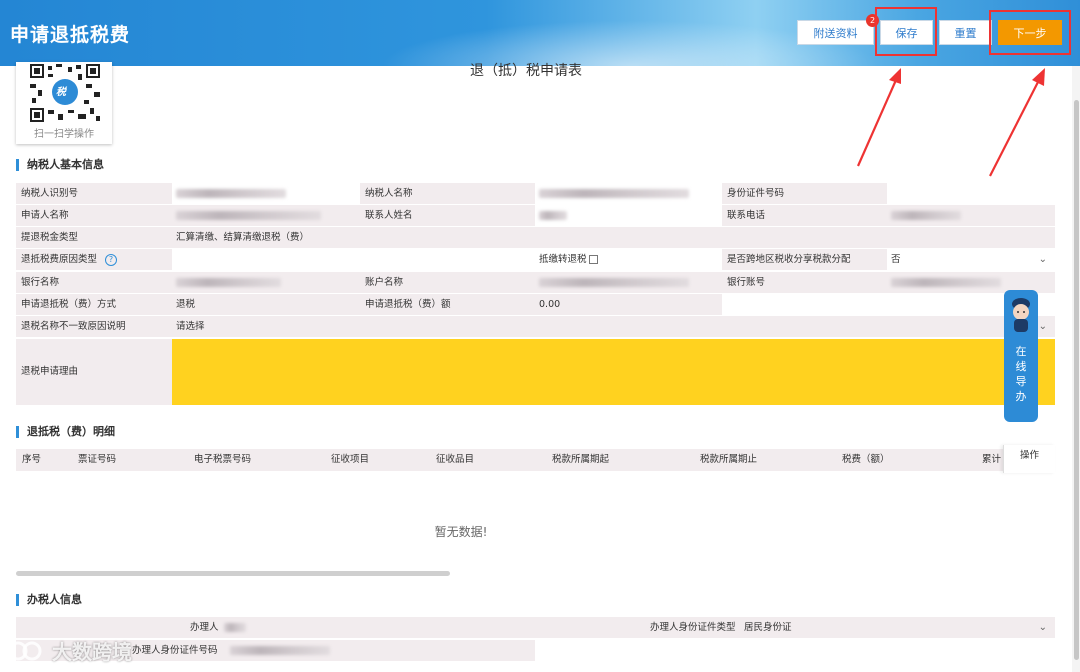  Describe the element at coordinates (866, 459) in the screenshot. I see `column-header: 税费（额）` at that location.